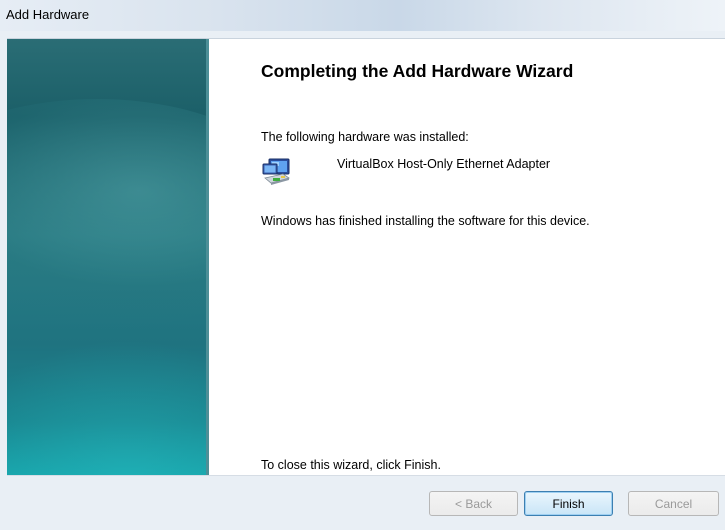  Describe the element at coordinates (568, 503) in the screenshot. I see `finish-button: Finish` at that location.